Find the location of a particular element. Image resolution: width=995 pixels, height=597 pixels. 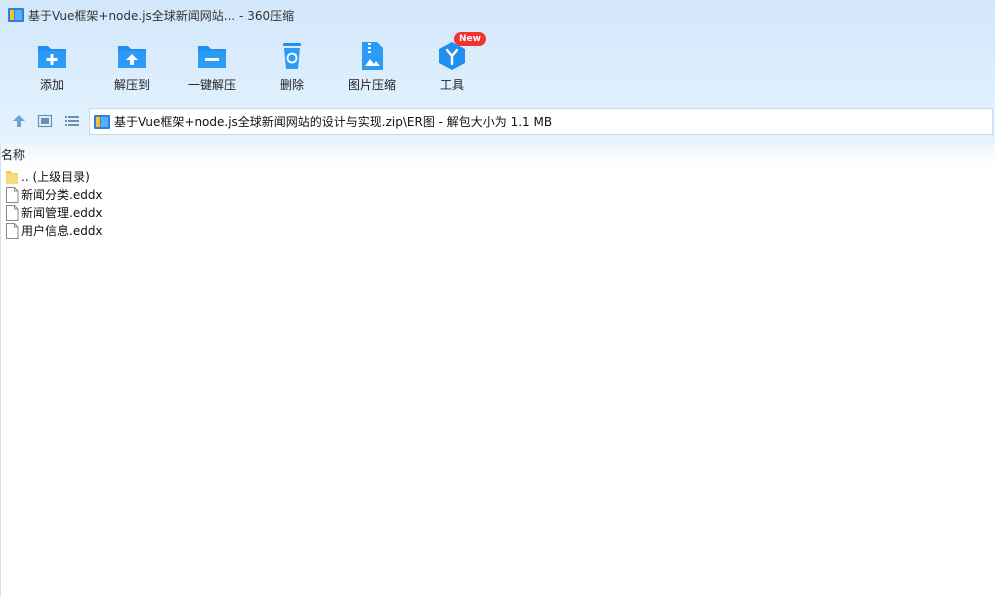

file-name: 新闻管理.eddx is located at coordinates (62, 213).